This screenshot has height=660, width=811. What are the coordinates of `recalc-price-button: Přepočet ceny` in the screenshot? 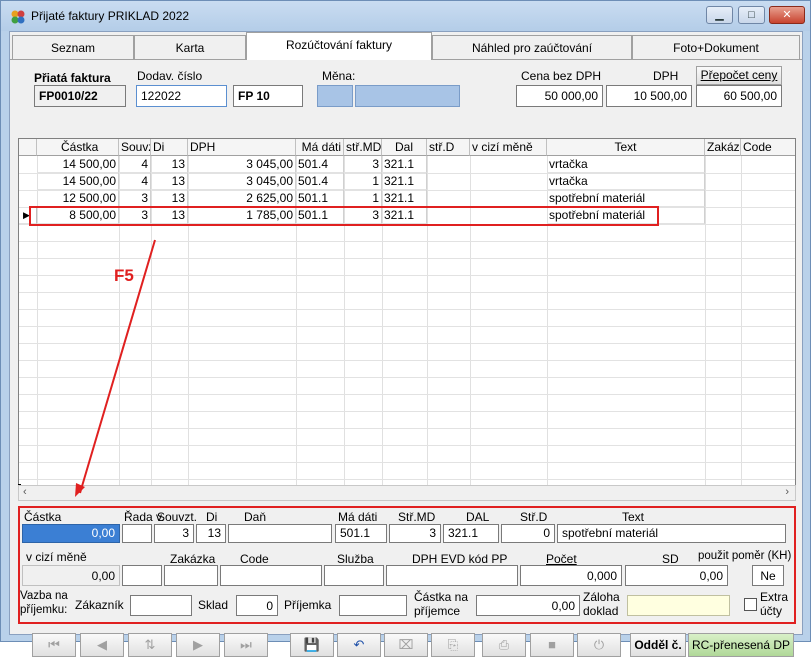 It's located at (739, 75).